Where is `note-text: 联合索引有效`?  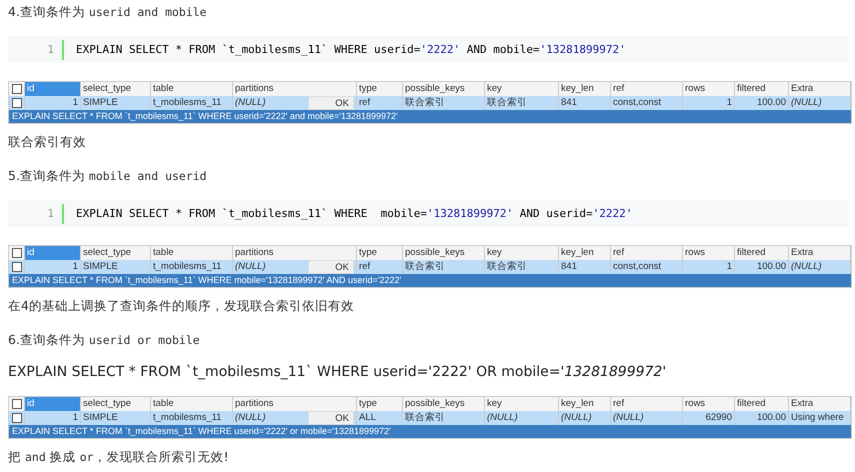 note-text: 联合索引有效 is located at coordinates (47, 142).